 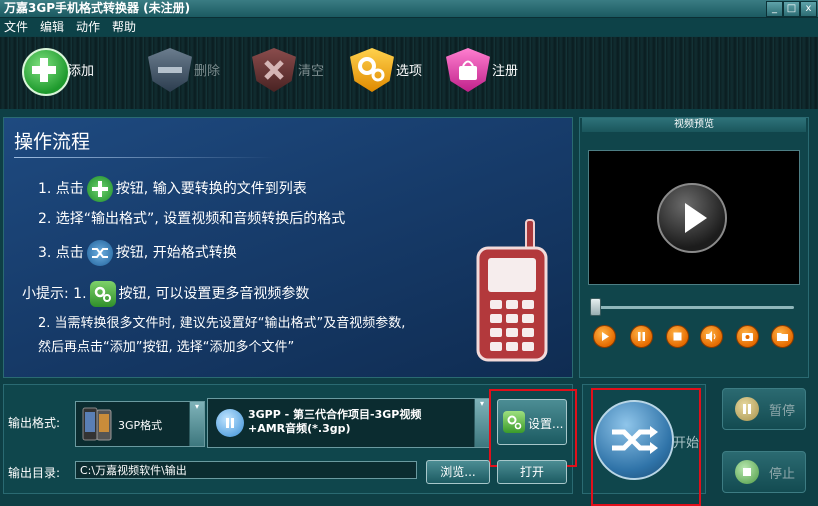 I want to click on shuffle-icon, so click(x=99, y=253).